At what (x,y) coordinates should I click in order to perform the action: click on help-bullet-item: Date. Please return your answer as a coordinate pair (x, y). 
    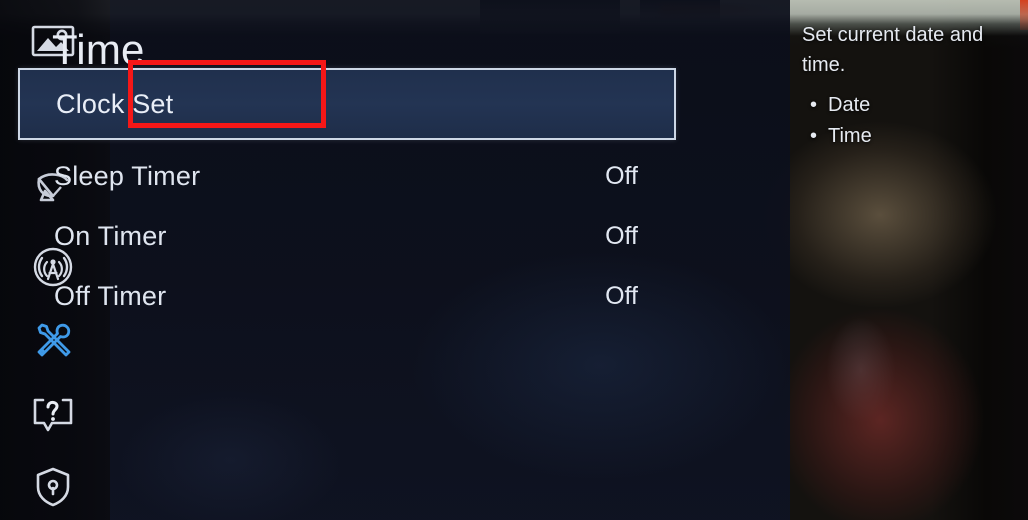
    Looking at the image, I should click on (911, 105).